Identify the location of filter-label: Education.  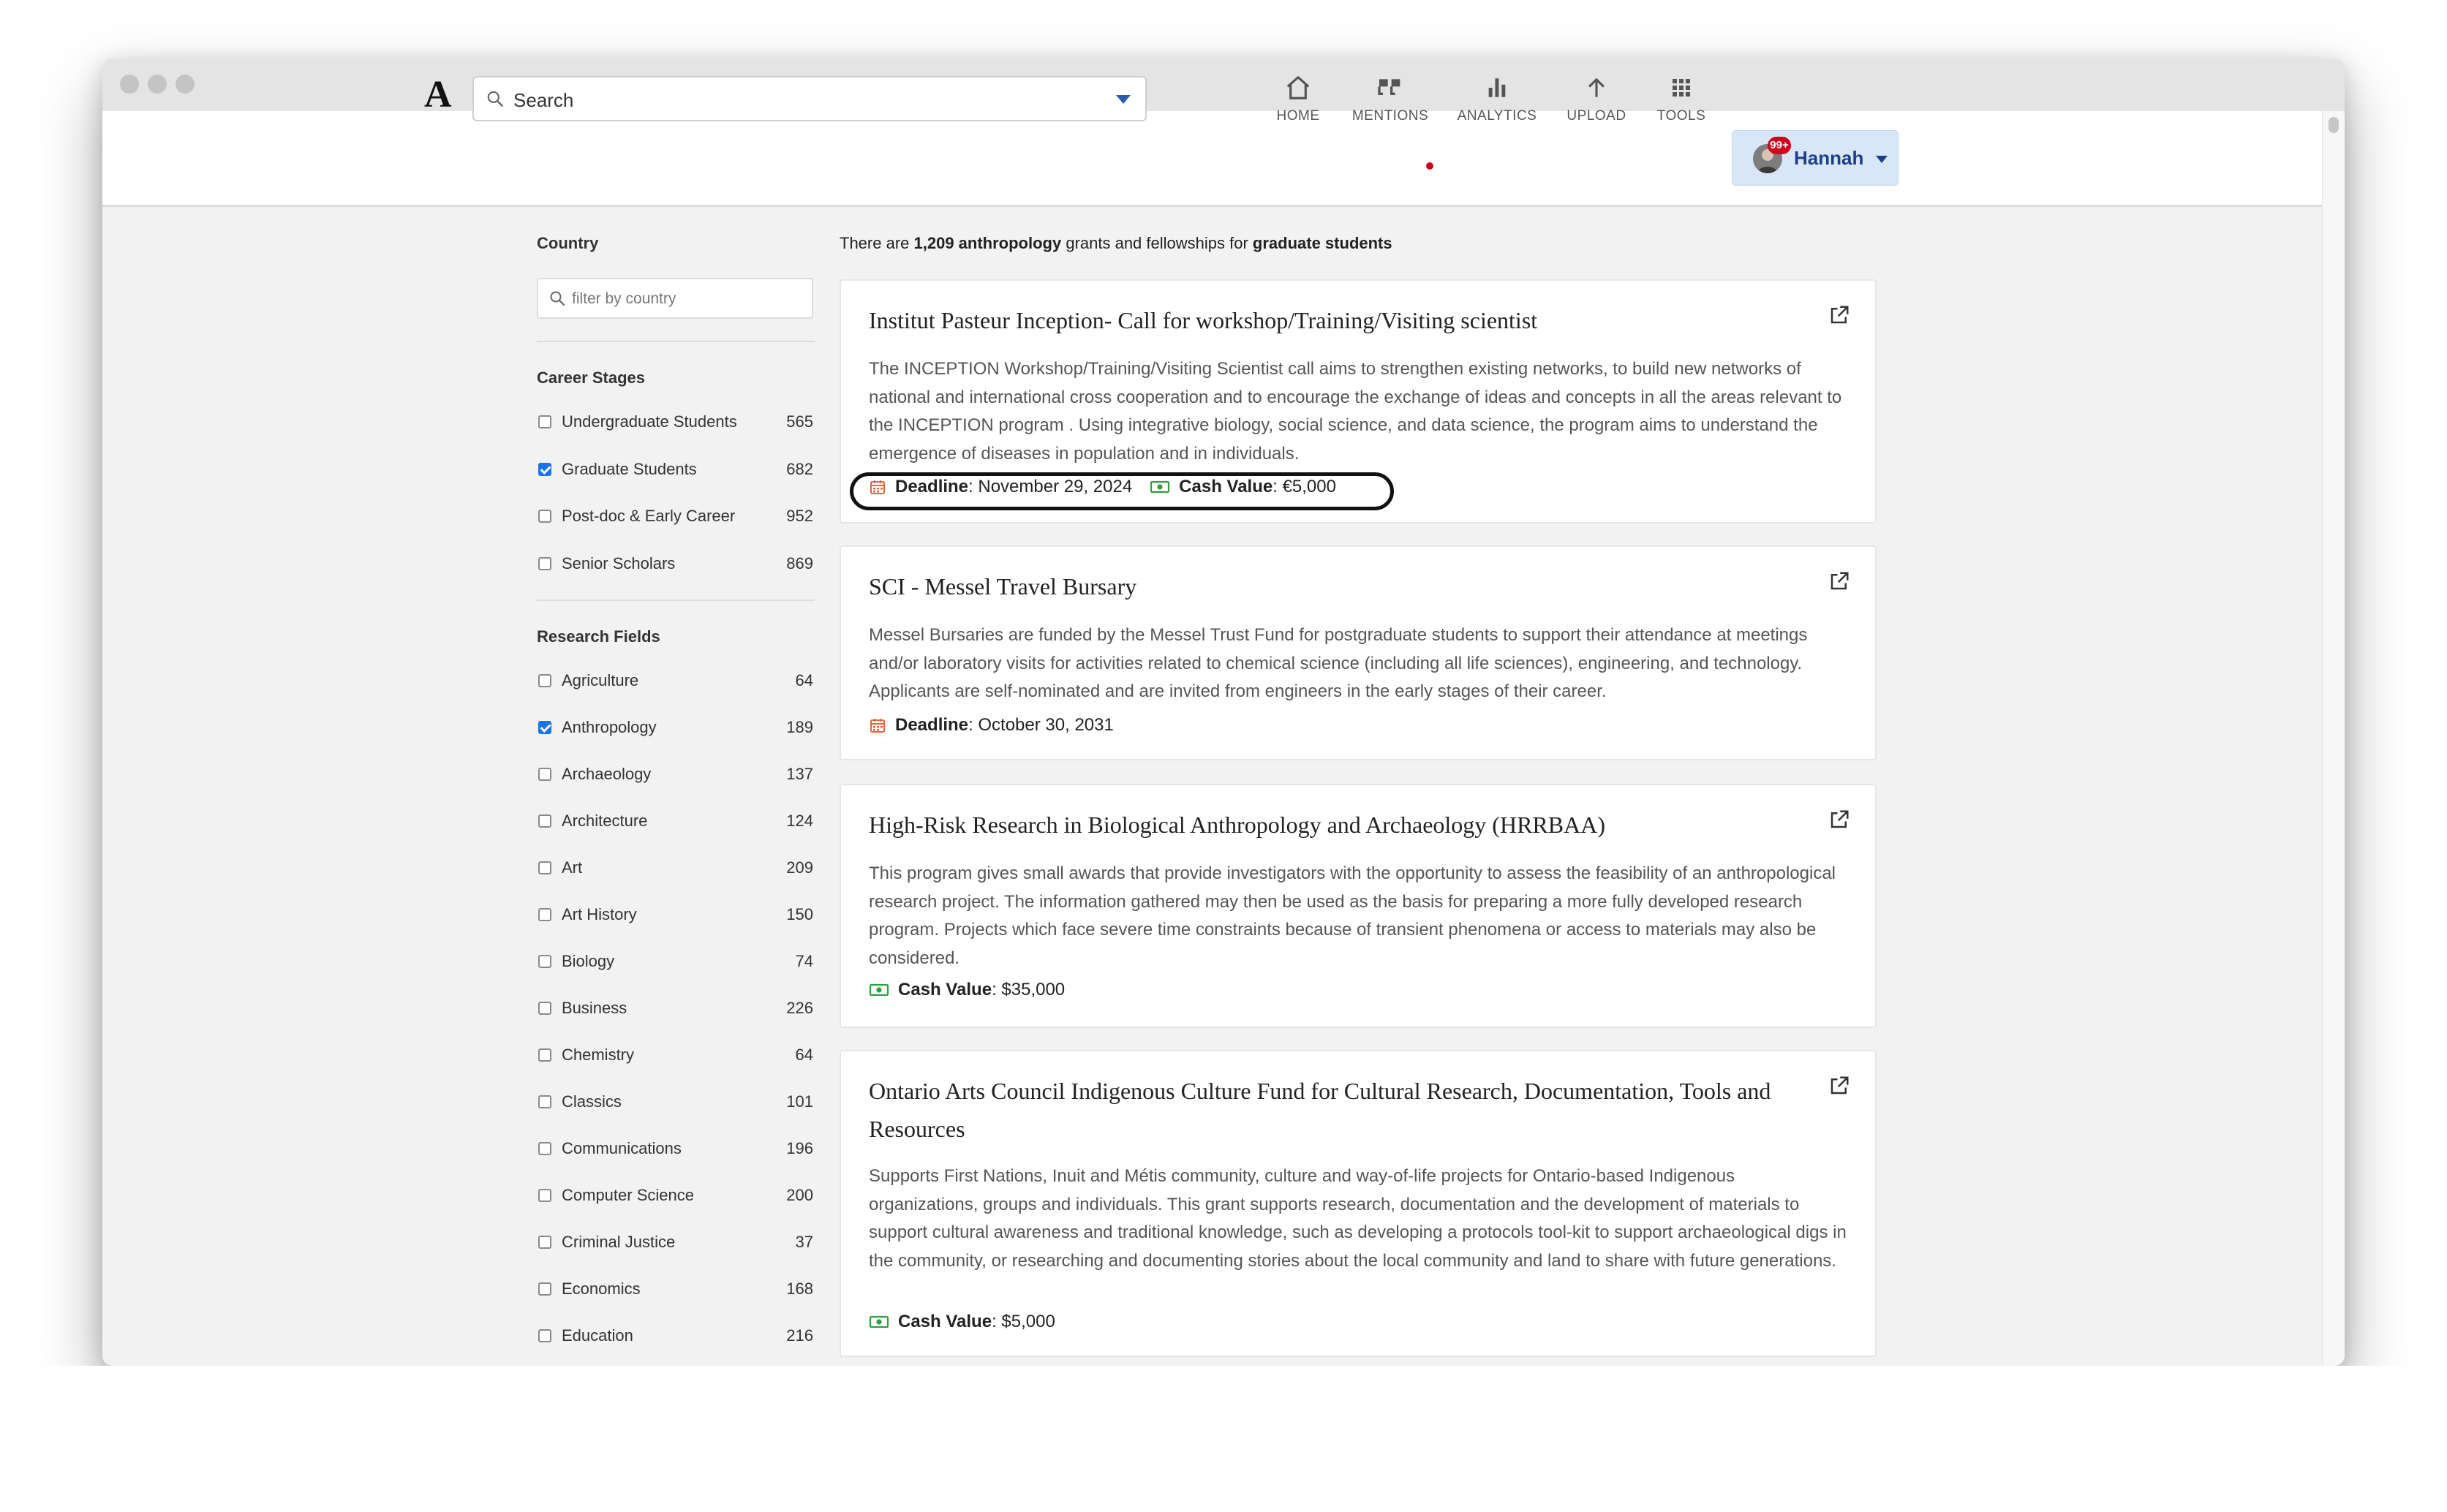
(597, 1335).